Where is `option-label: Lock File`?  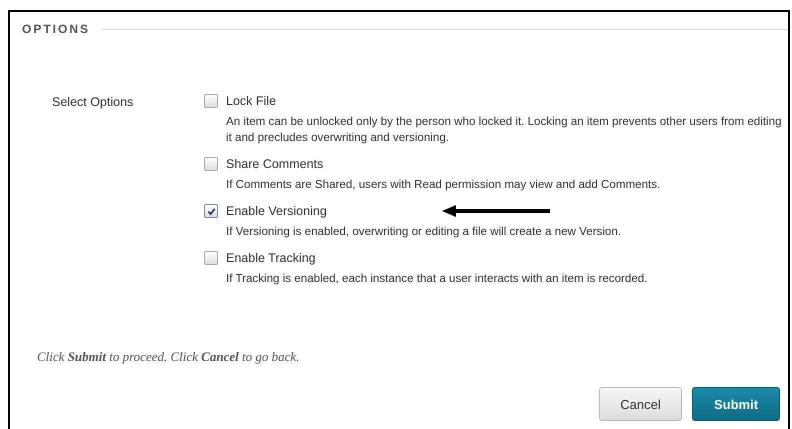 option-label: Lock File is located at coordinates (251, 101).